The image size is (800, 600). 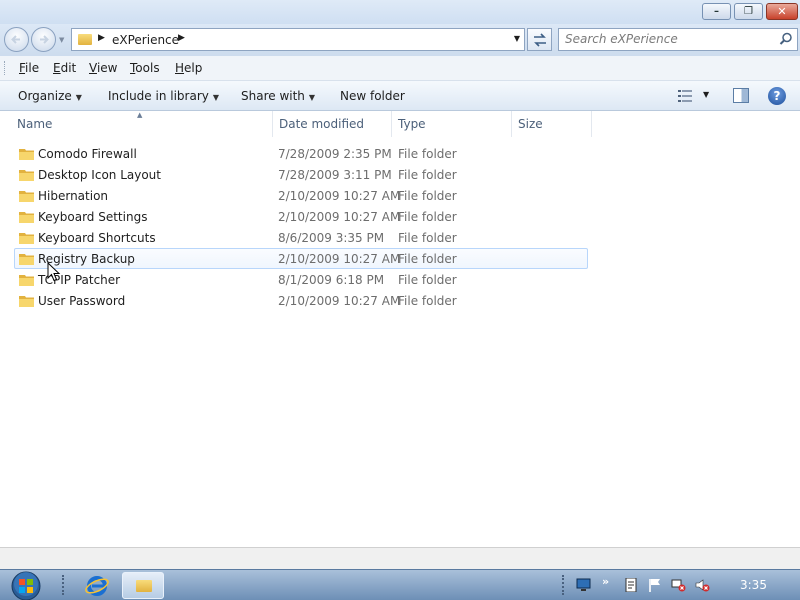 I want to click on maximize-icon: ❐, so click(x=748, y=11).